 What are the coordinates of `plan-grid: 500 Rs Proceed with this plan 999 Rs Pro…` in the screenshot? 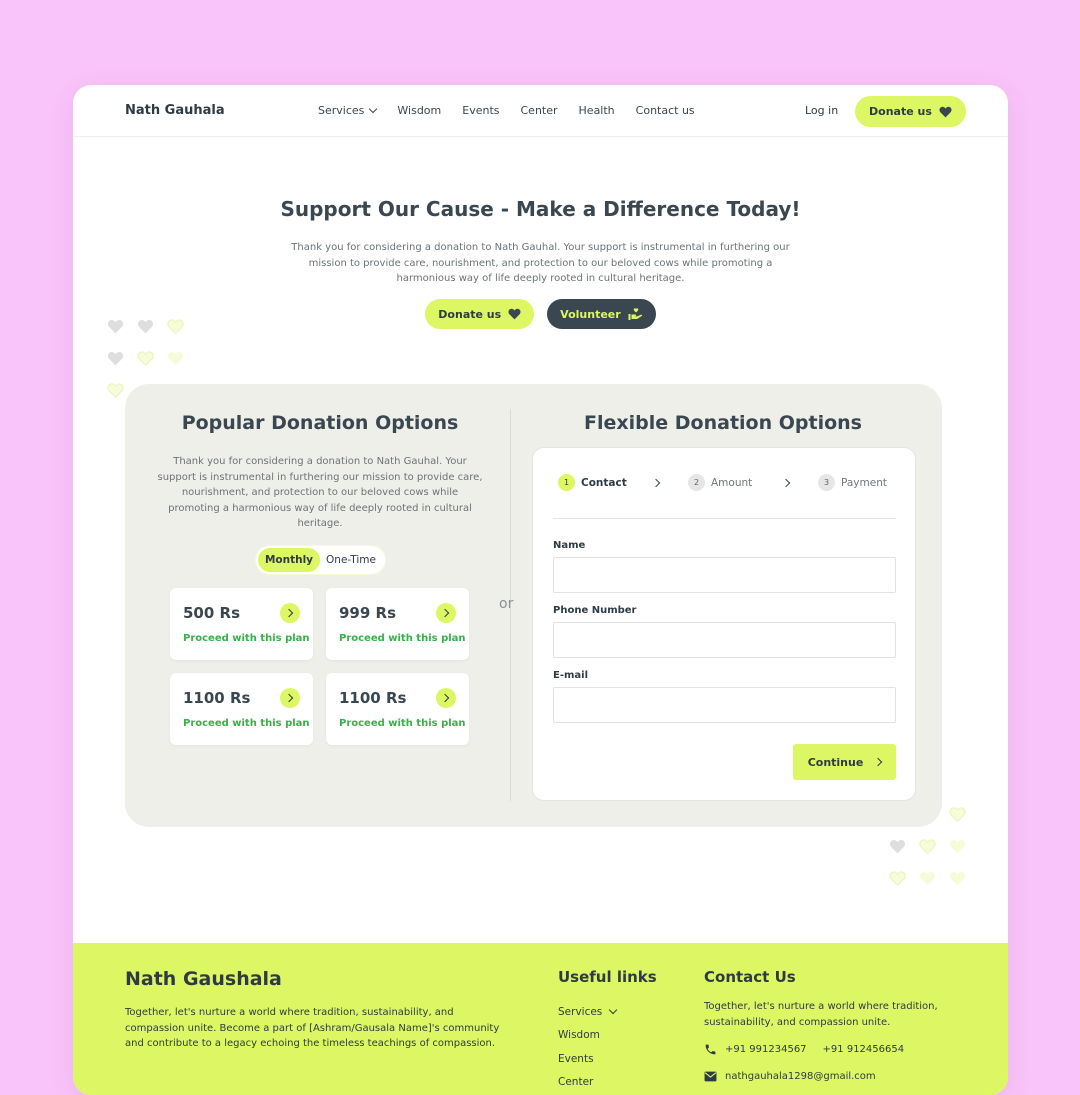 It's located at (319, 666).